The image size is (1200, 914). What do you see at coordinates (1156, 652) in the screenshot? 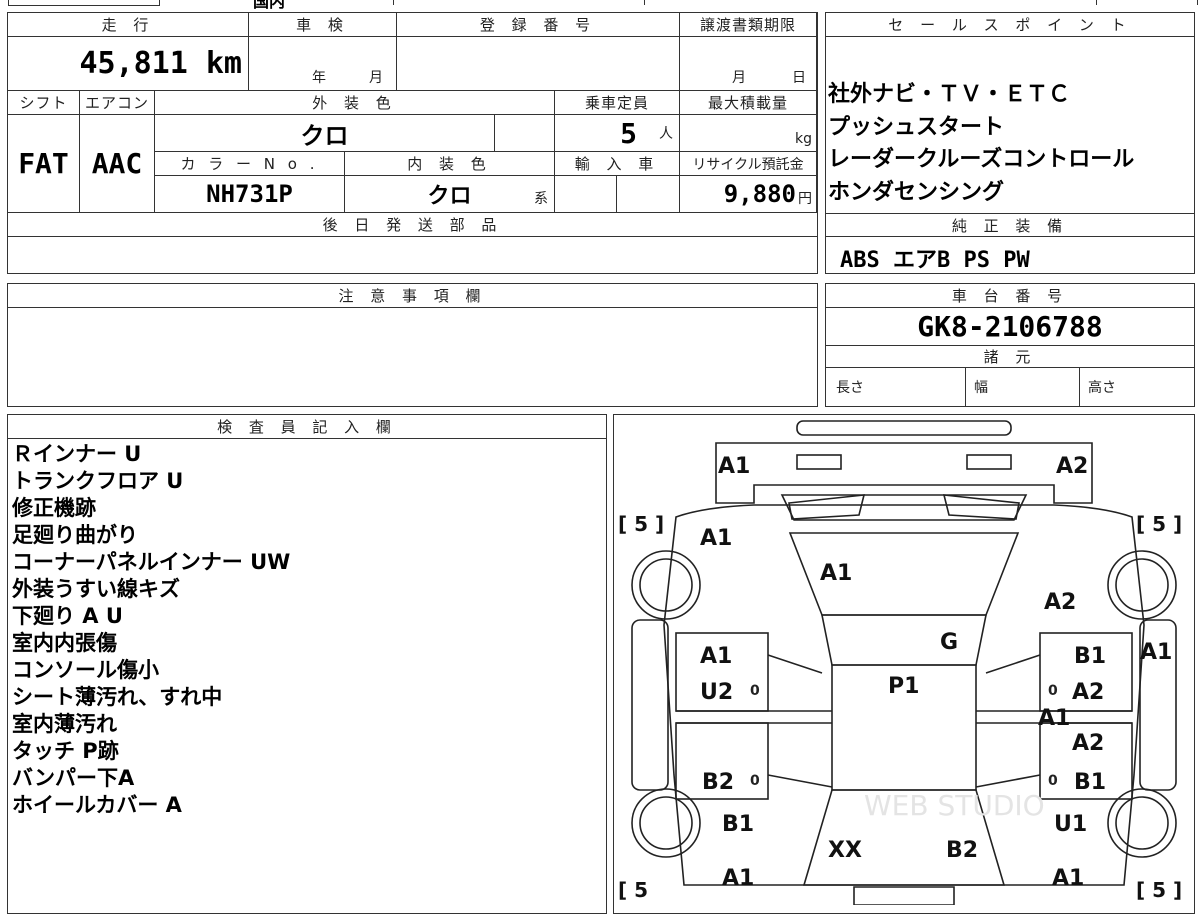
I see `mark-side-right: A1` at bounding box center [1156, 652].